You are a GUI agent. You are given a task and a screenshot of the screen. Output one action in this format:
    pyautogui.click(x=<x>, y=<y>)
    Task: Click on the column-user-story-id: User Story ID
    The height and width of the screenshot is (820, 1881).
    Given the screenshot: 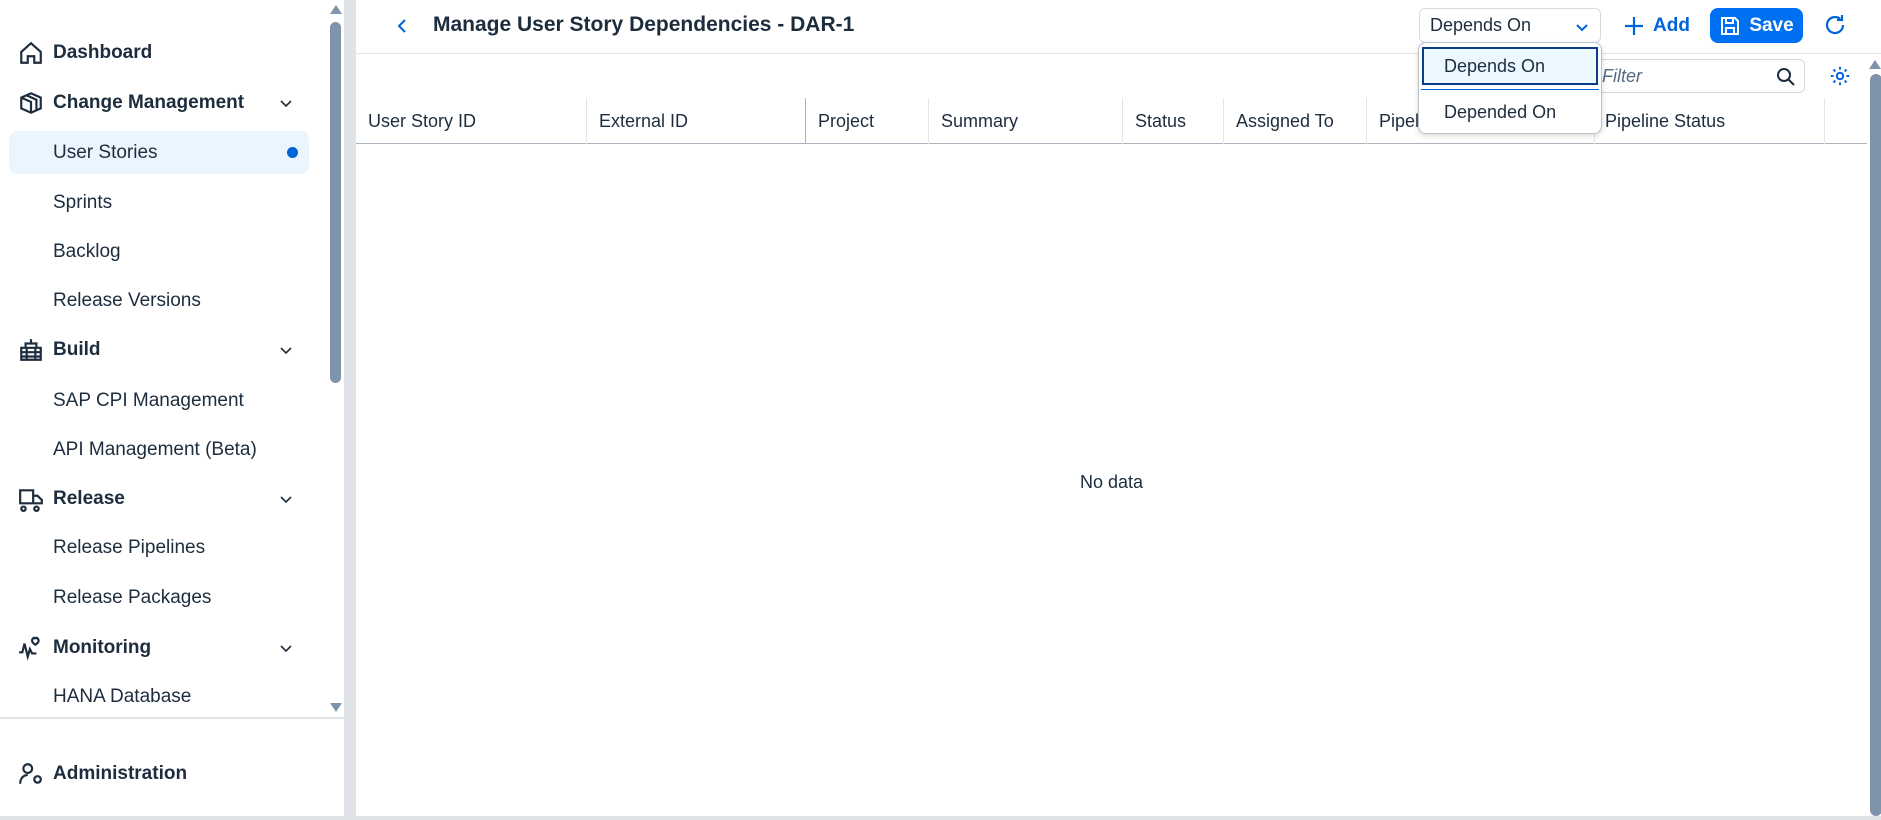 What is the action you would take?
    pyautogui.click(x=471, y=121)
    